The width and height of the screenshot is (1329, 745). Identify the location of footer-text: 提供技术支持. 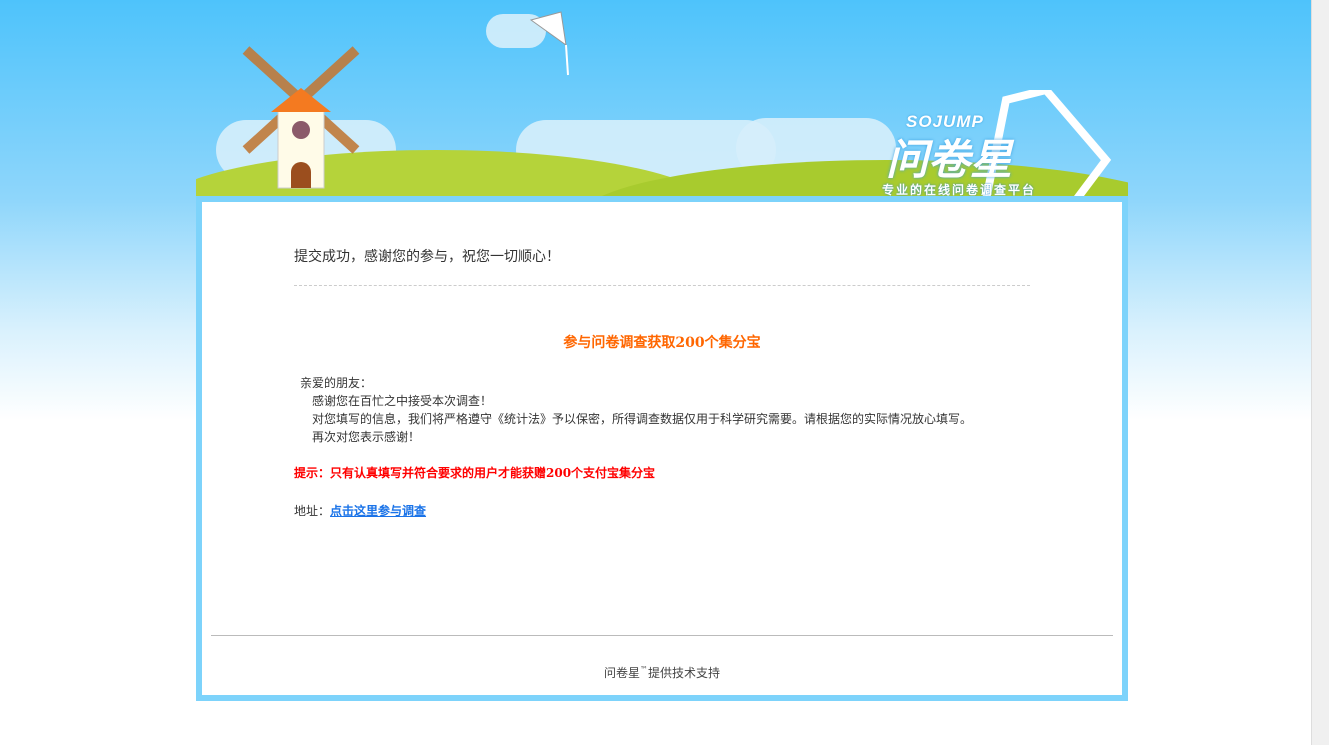
(684, 673).